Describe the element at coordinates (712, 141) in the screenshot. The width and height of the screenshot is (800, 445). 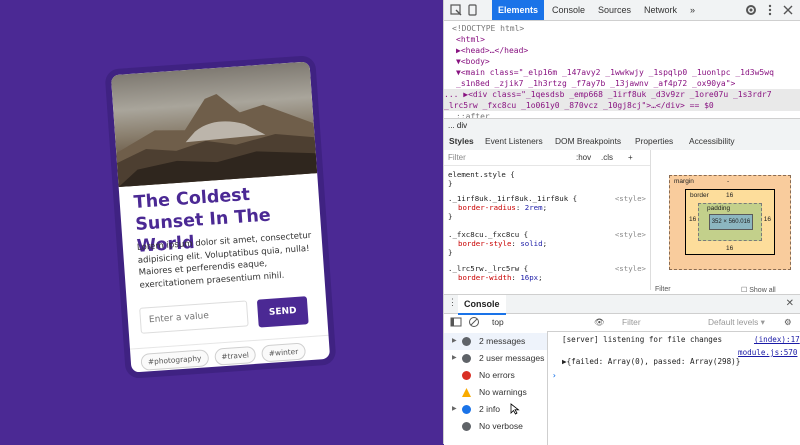
I see `tab-accessibility: Accessibility` at that location.